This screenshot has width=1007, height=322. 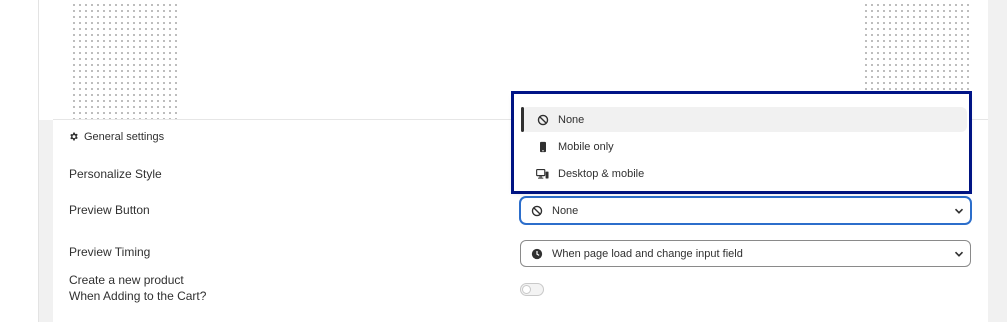 What do you see at coordinates (744, 146) in the screenshot?
I see `dropdown-option-mobile-only: Mobile only` at bounding box center [744, 146].